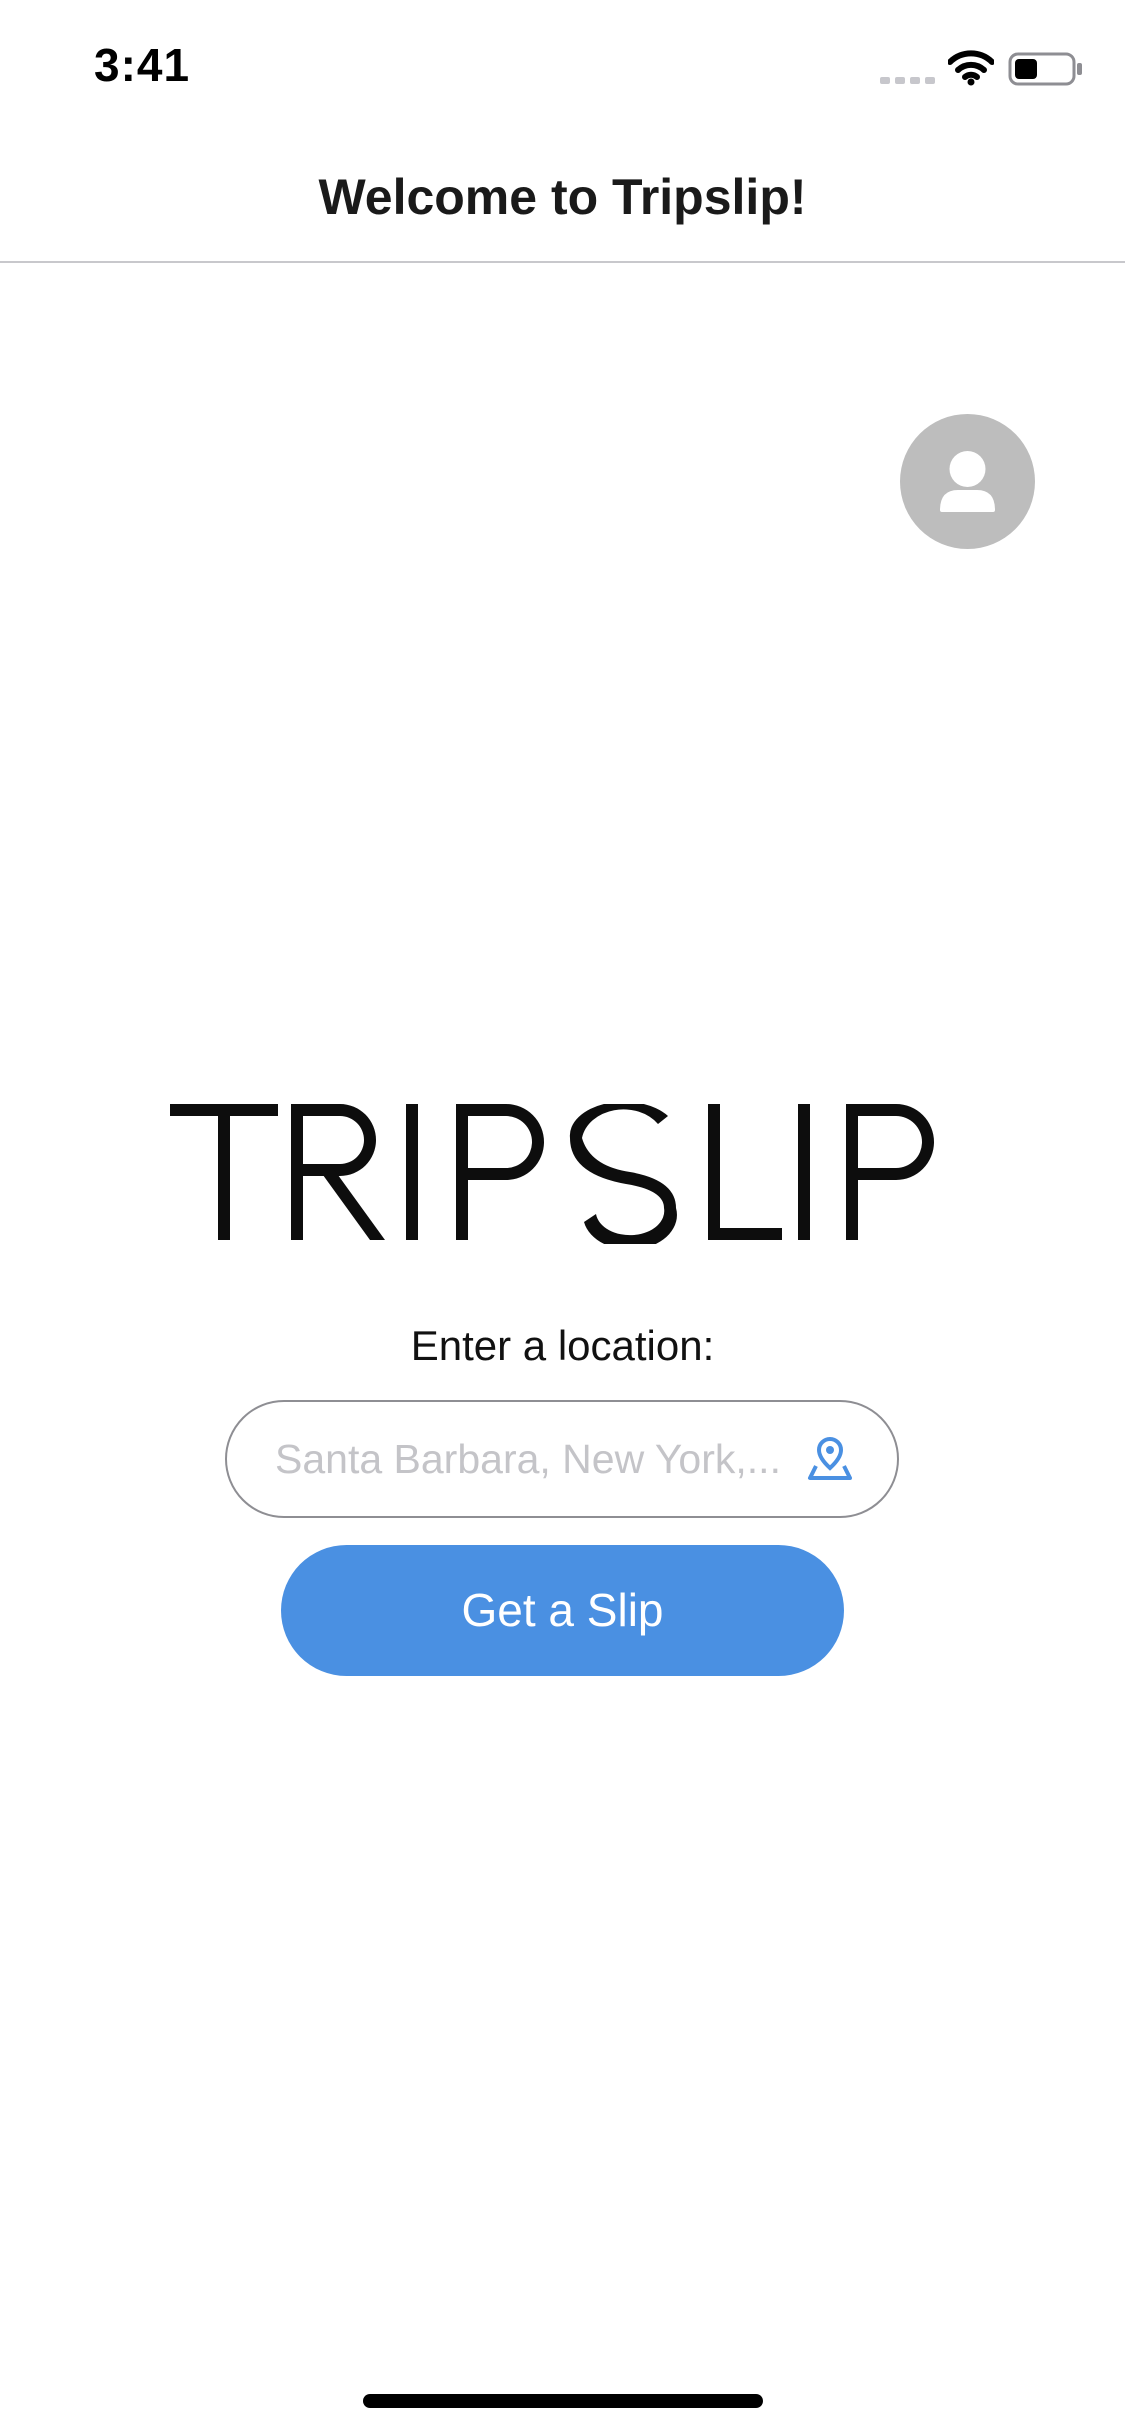 The height and width of the screenshot is (2436, 1125). Describe the element at coordinates (562, 1345) in the screenshot. I see `location-label: Enter a location:` at that location.